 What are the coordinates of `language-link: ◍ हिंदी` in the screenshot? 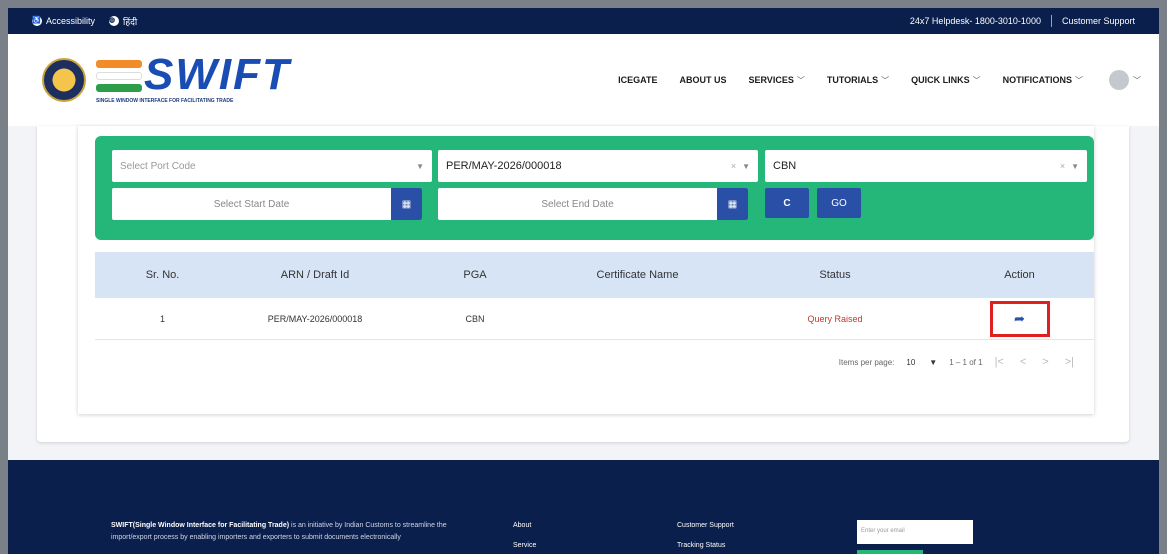 It's located at (123, 21).